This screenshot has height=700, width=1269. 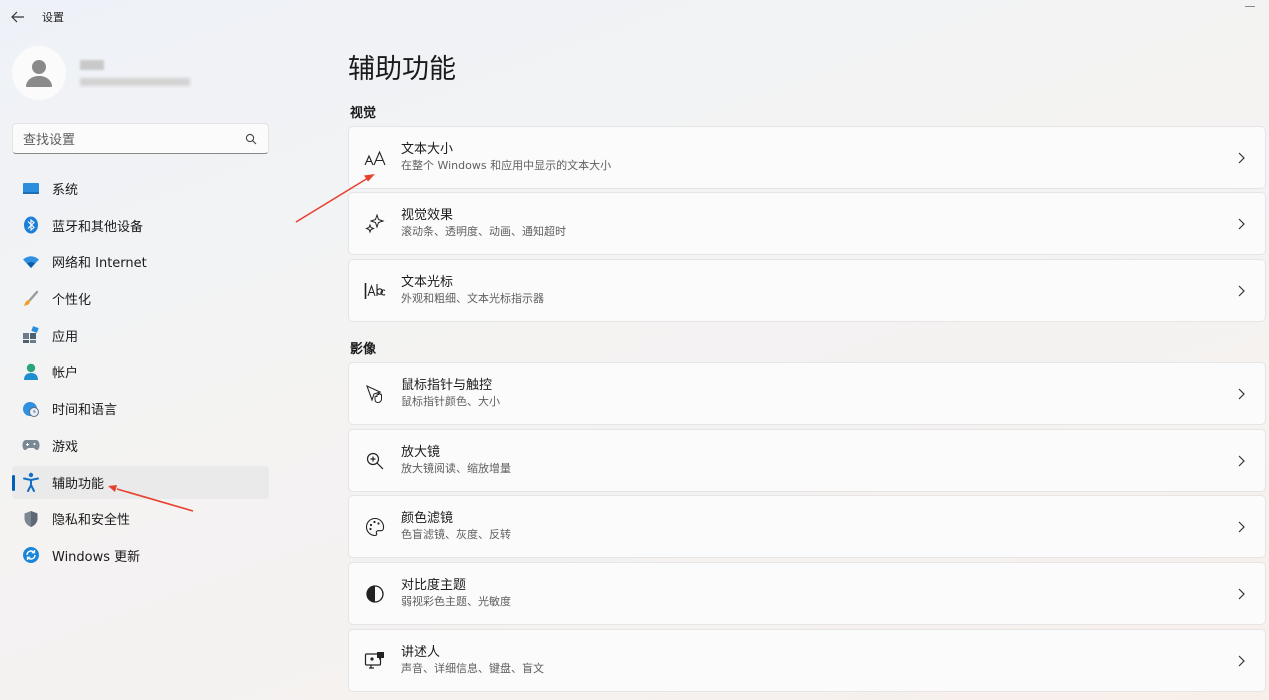 I want to click on sidebar-item-label: Windows 更新, so click(x=96, y=557).